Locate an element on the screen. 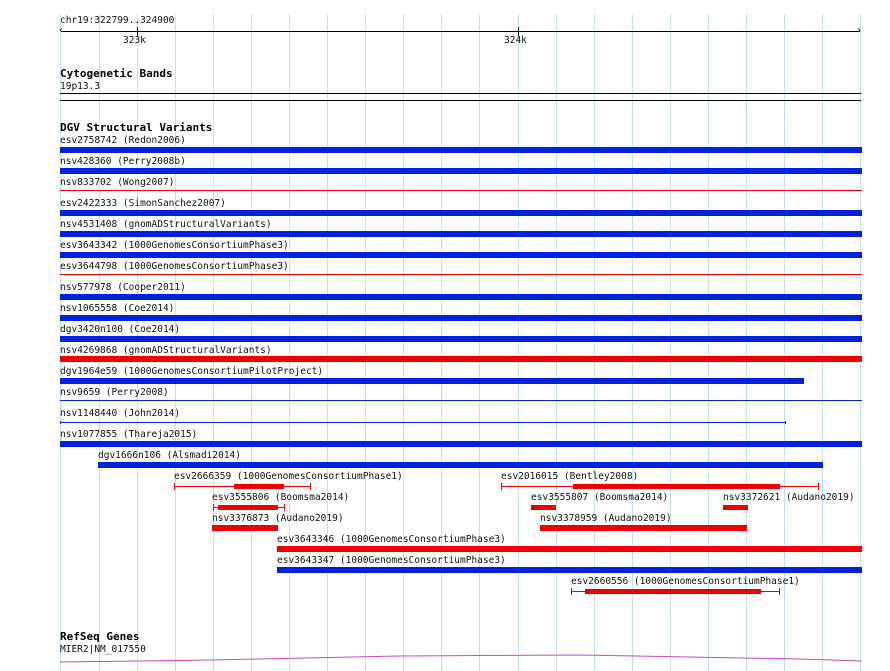 This screenshot has width=890, height=671. dgv-track-title: DGV Structural Variants is located at coordinates (136, 128).